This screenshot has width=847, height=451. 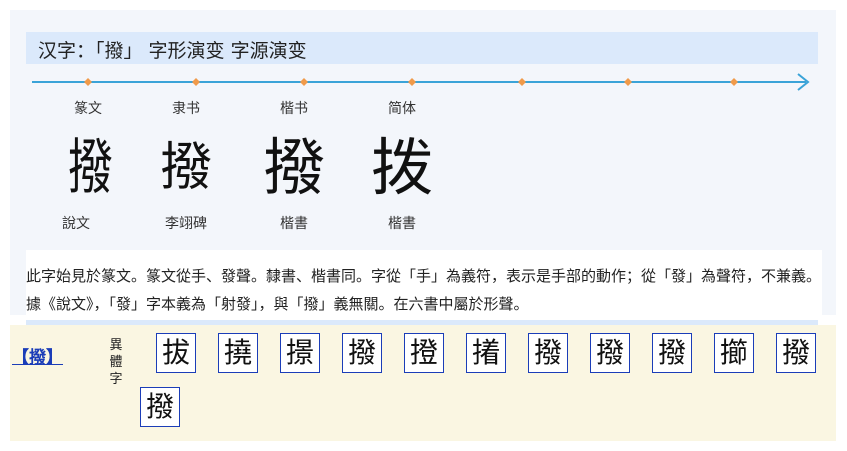 What do you see at coordinates (294, 224) in the screenshot?
I see `source-label-regular: 楷書` at bounding box center [294, 224].